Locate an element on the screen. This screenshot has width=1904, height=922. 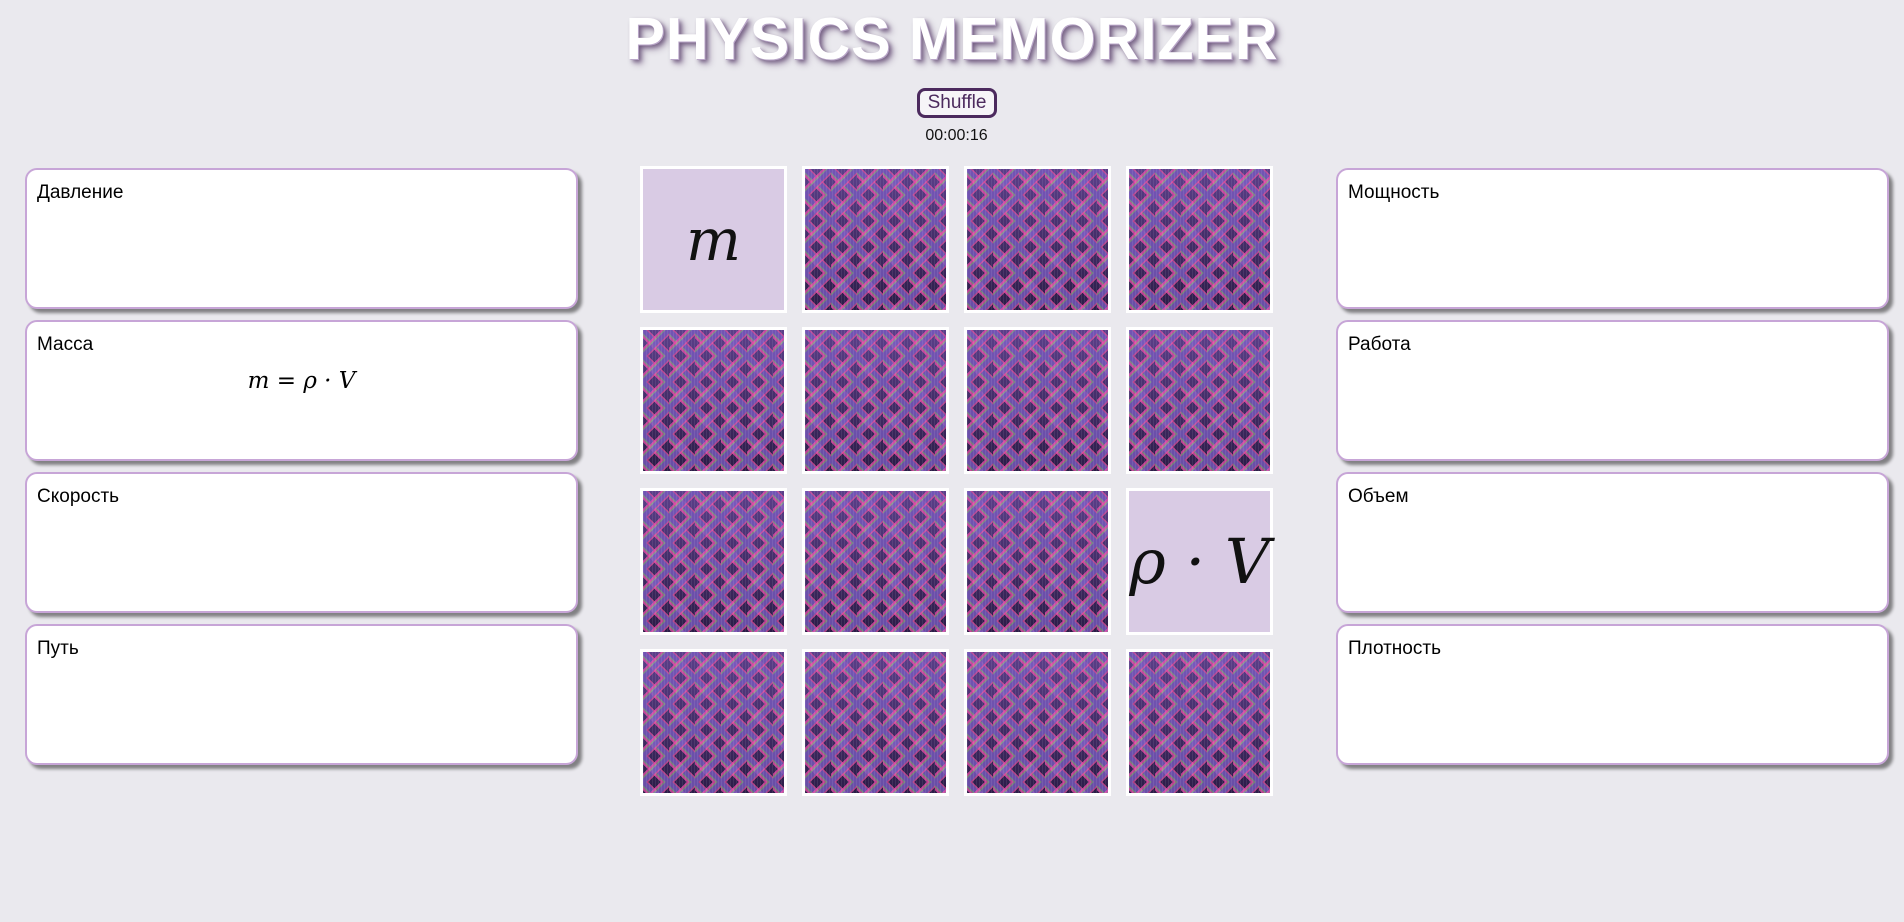
memory-card-revealed: m is located at coordinates (713, 239).